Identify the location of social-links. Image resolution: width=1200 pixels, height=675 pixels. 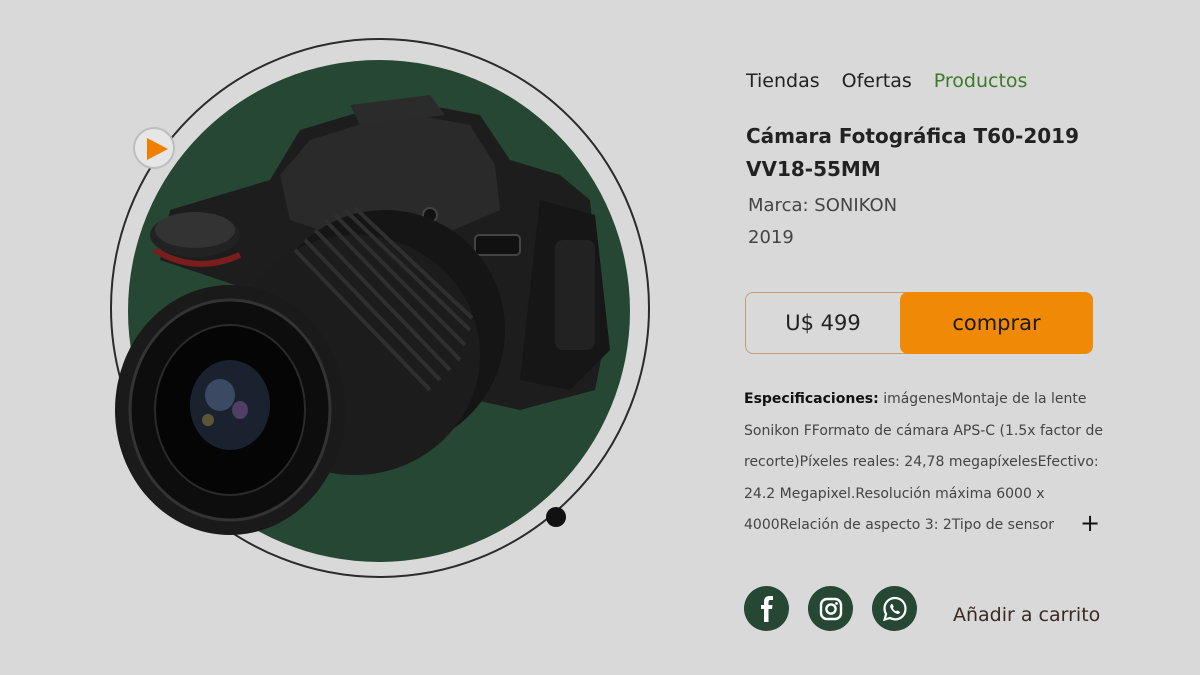
(830, 608).